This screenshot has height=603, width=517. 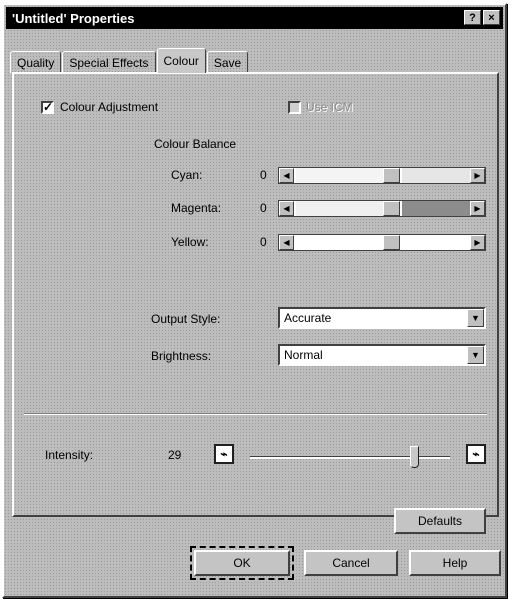 What do you see at coordinates (329, 107) in the screenshot?
I see `use-icm-label: Use ICM` at bounding box center [329, 107].